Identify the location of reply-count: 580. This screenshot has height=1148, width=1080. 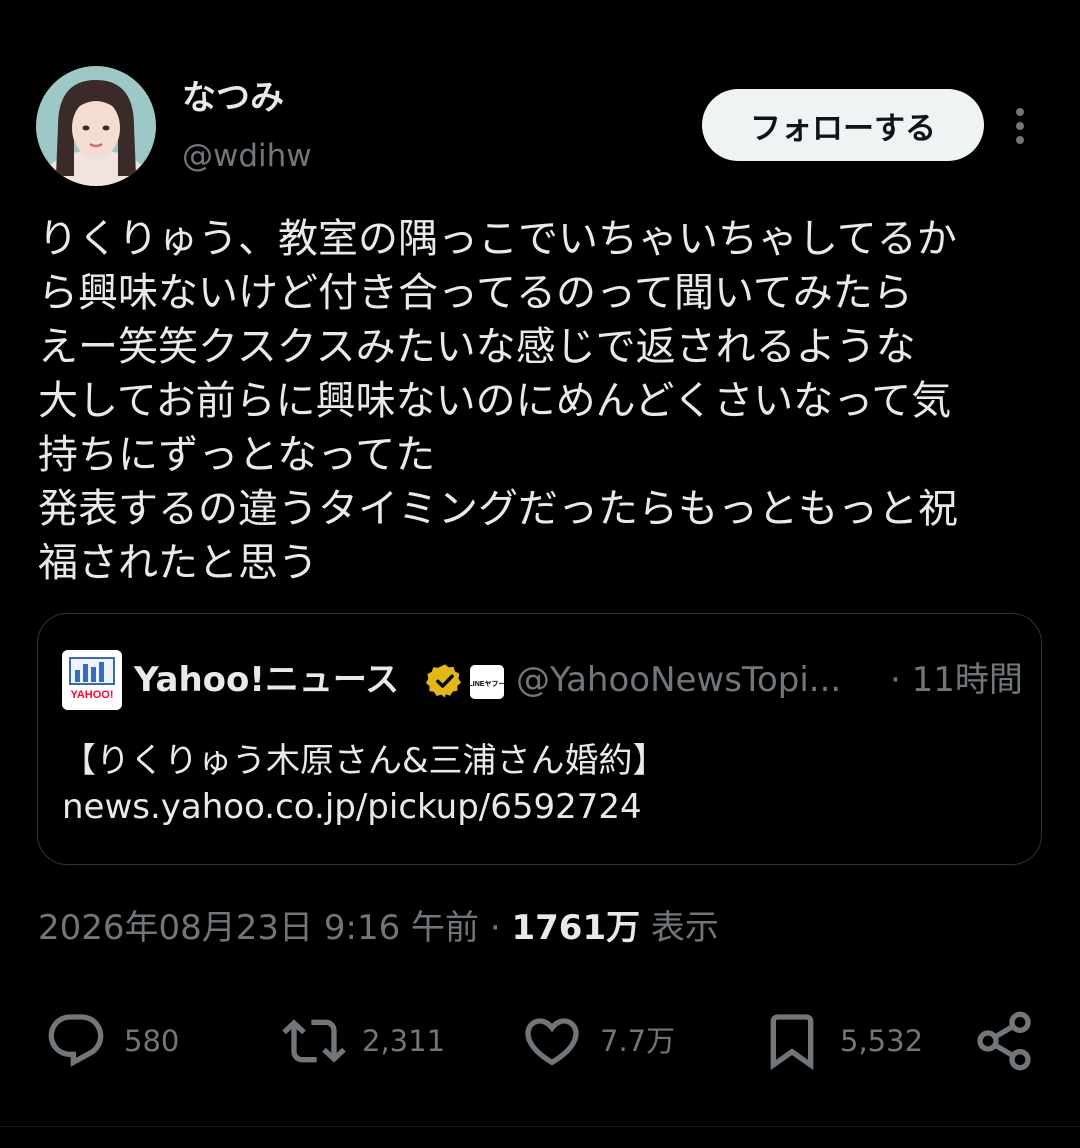
(152, 1041).